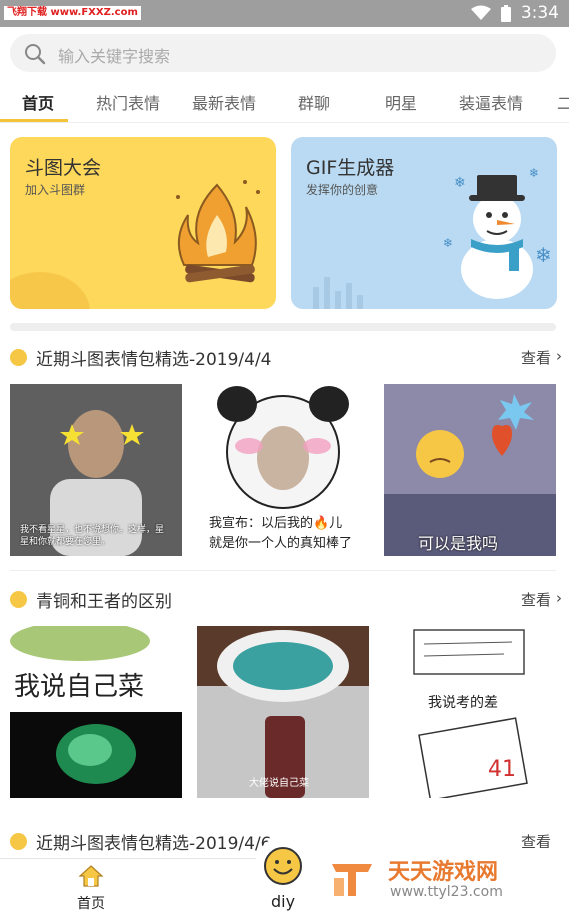 This screenshot has height=916, width=569. Describe the element at coordinates (281, 533) in the screenshot. I see `meme-caption: 我宣布：以后我的🔥儿 就是你一个人的真知棒了` at that location.